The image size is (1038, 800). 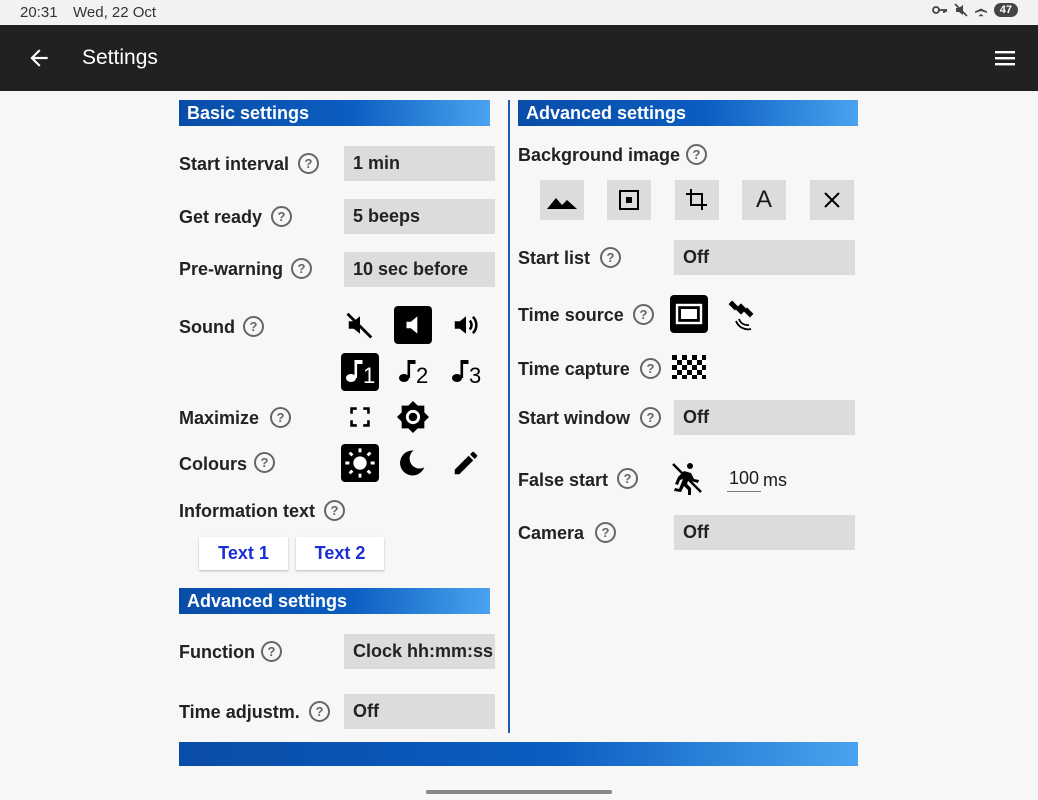 I want to click on landscape-icon, so click(x=562, y=203).